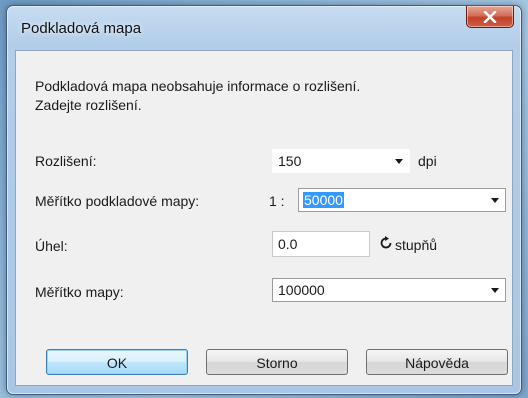 The width and height of the screenshot is (528, 398). What do you see at coordinates (79, 292) in the screenshot?
I see `map-scale-label: Měřítko mapy:` at bounding box center [79, 292].